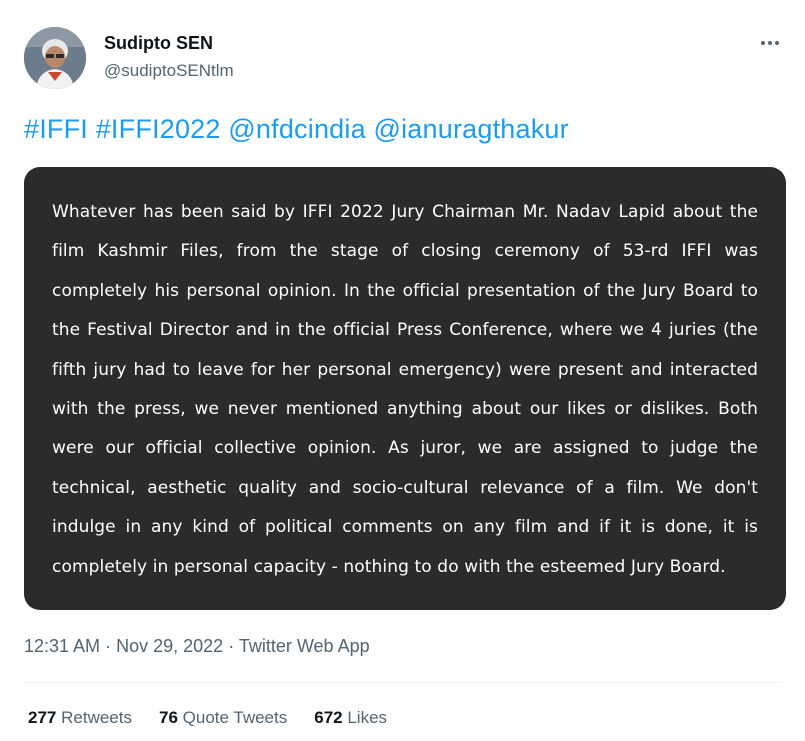 The height and width of the screenshot is (741, 805). I want to click on tweet-source: Twitter Web App, so click(304, 646).